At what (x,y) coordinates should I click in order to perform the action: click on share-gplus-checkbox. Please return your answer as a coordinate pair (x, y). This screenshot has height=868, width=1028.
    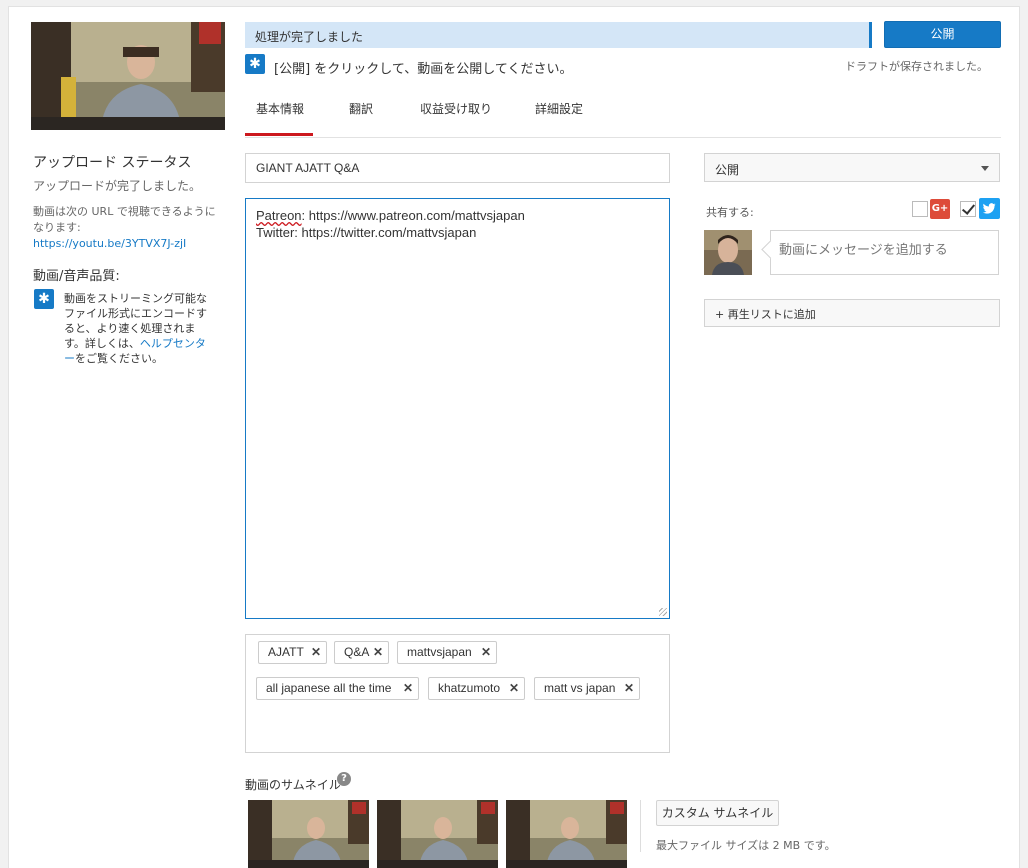
    Looking at the image, I should click on (920, 209).